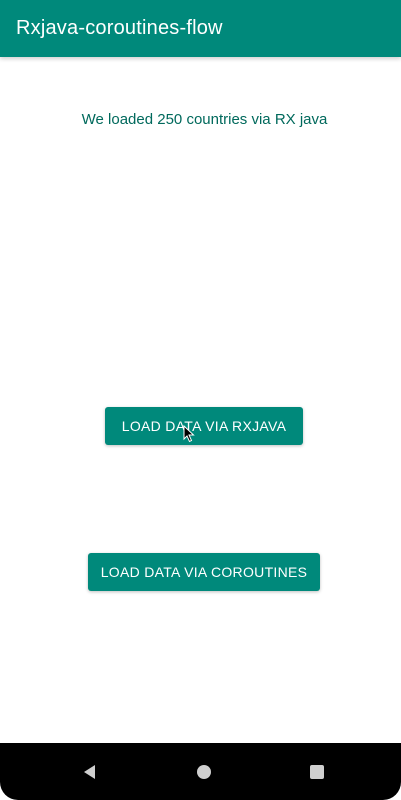 The width and height of the screenshot is (401, 800). I want to click on load-coroutines-button: LOAD DATA VIA COROUTINES, so click(204, 572).